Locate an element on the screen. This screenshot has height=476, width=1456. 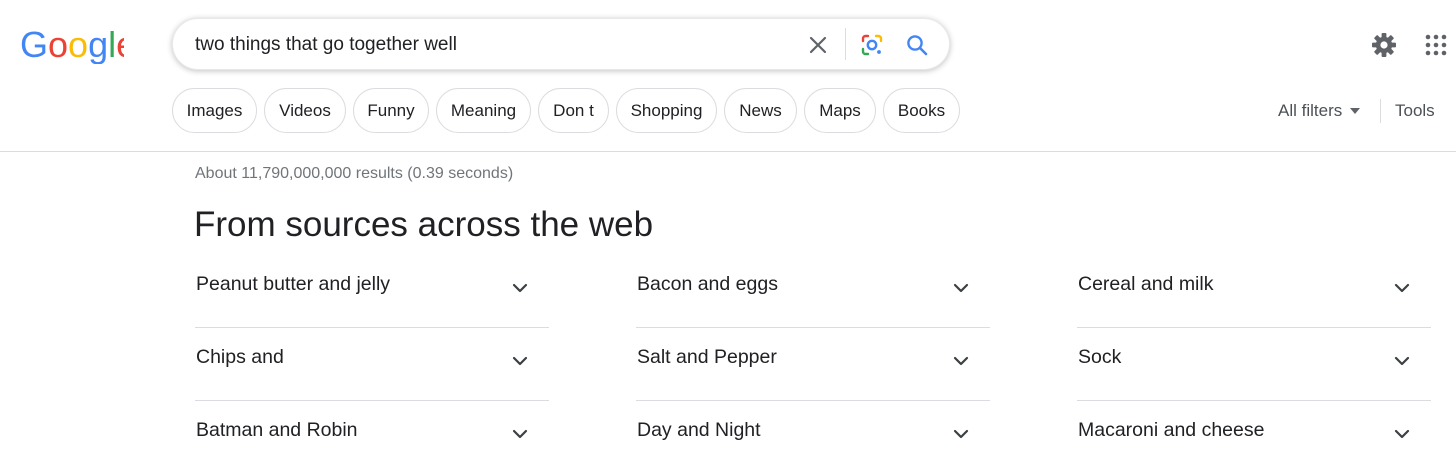
accordion-item: Peanut butter and jelly is located at coordinates (372, 291).